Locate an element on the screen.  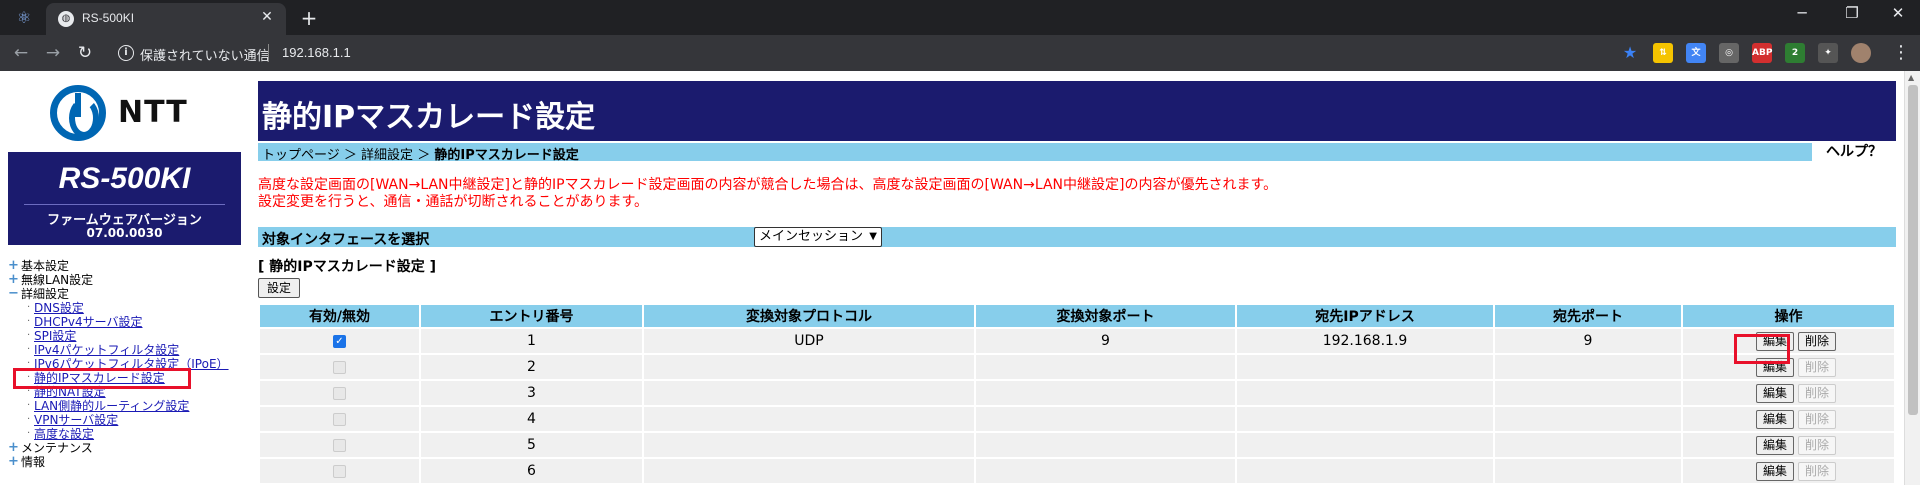
sidebar-item: · VPNサーバ設定 is located at coordinates (125, 420).